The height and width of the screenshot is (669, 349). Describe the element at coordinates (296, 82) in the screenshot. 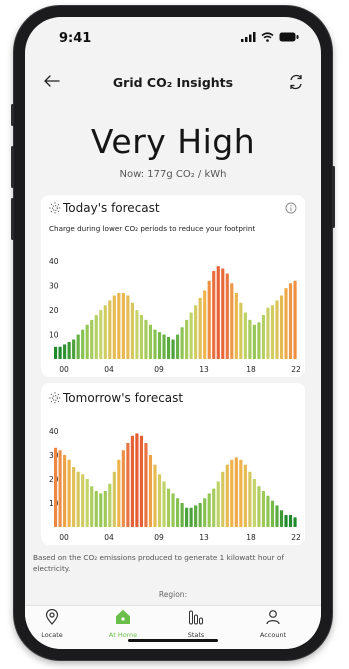

I see `refresh-icon` at that location.